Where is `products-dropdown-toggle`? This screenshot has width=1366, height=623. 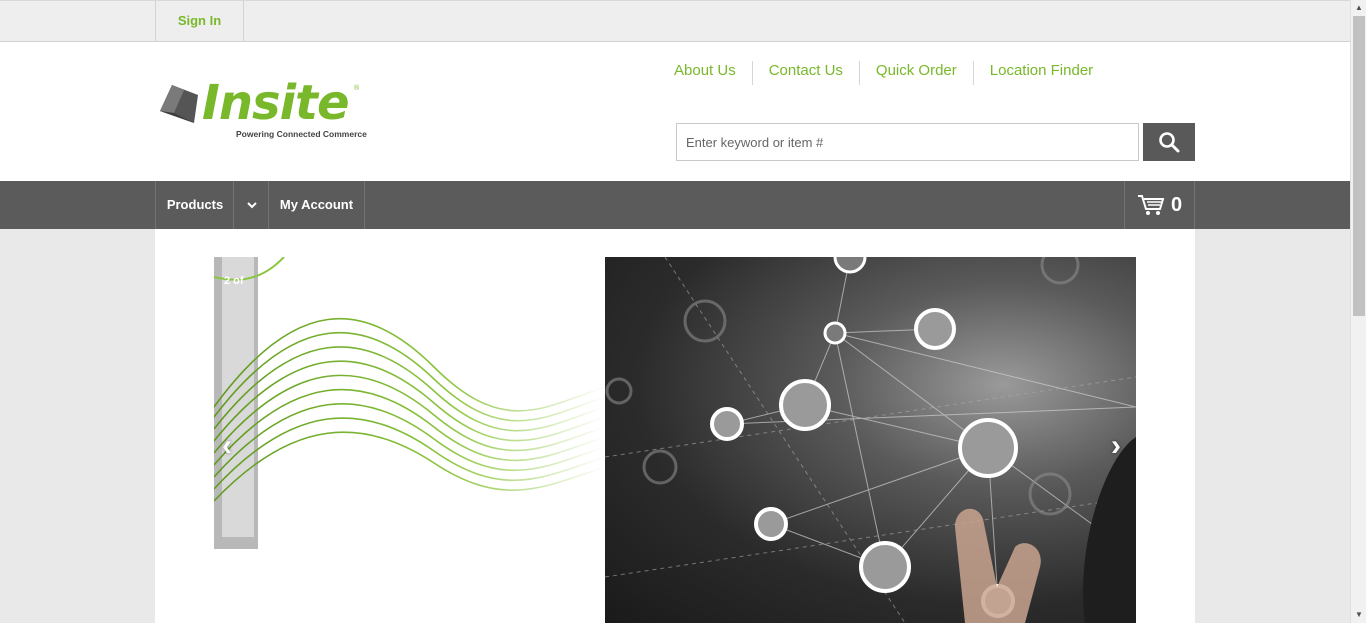
products-dropdown-toggle is located at coordinates (251, 205).